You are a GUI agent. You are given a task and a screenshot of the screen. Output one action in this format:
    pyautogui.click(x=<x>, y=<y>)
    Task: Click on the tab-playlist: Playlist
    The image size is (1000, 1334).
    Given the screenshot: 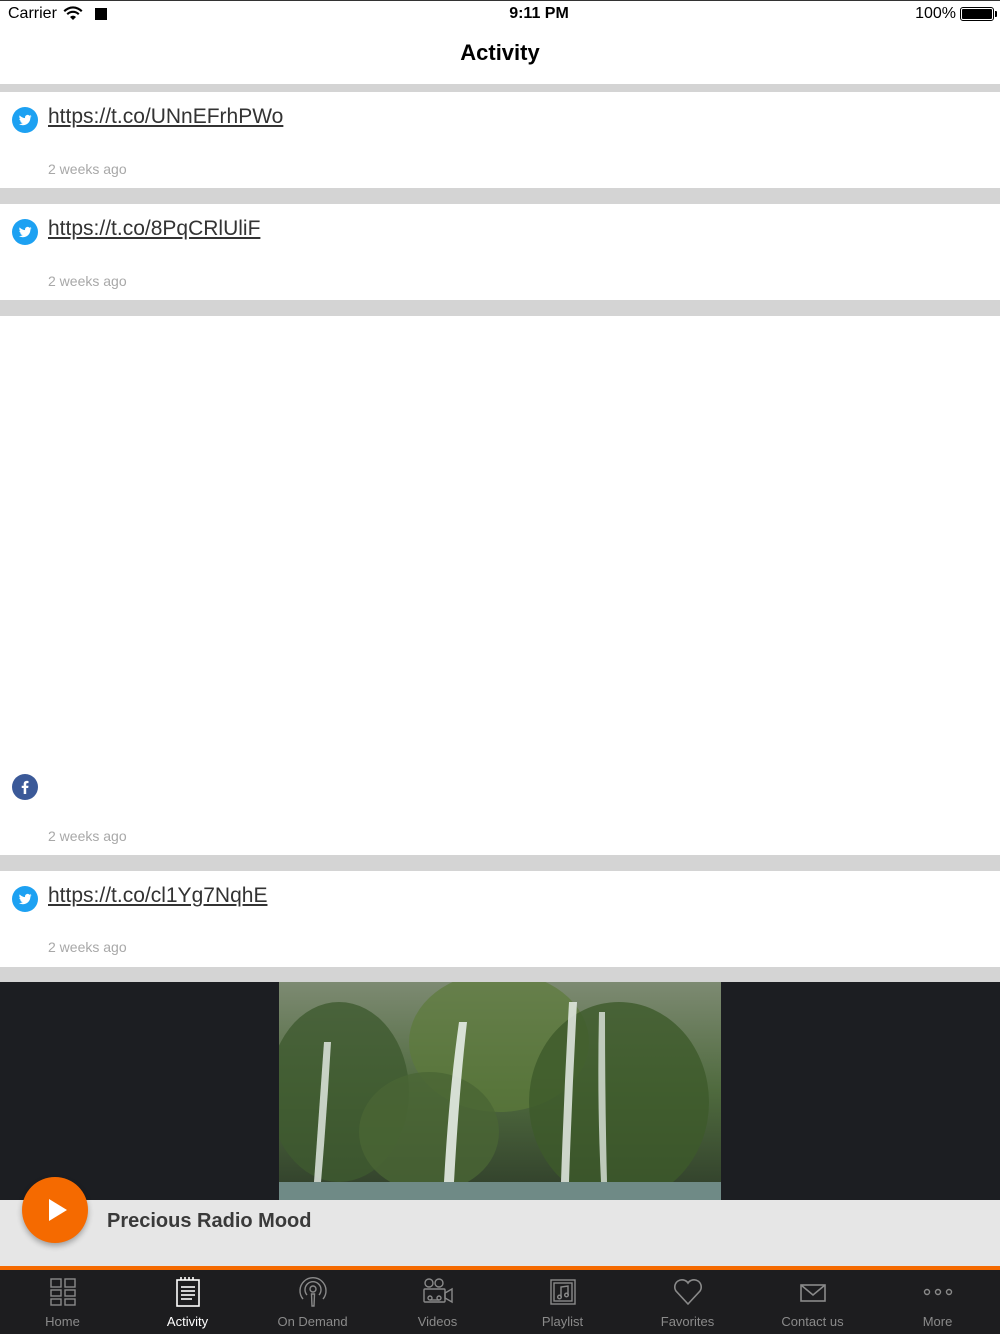 What is the action you would take?
    pyautogui.click(x=562, y=1302)
    